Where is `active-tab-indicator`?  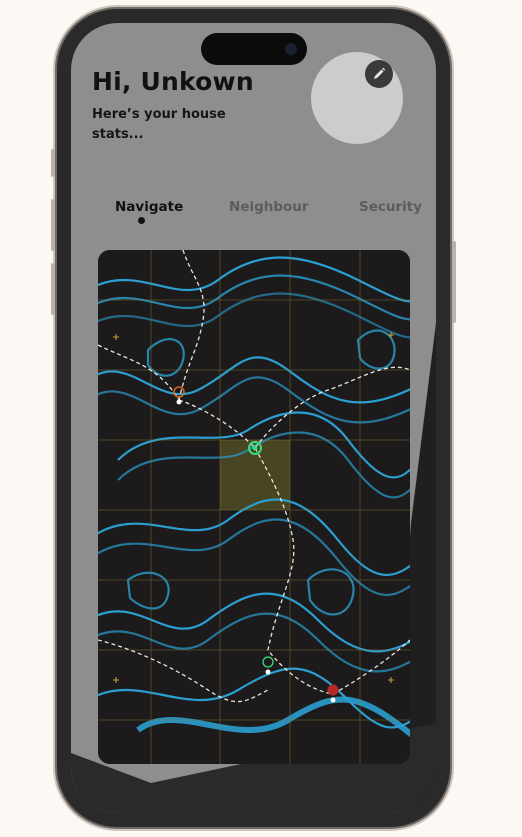 active-tab-indicator is located at coordinates (141, 220).